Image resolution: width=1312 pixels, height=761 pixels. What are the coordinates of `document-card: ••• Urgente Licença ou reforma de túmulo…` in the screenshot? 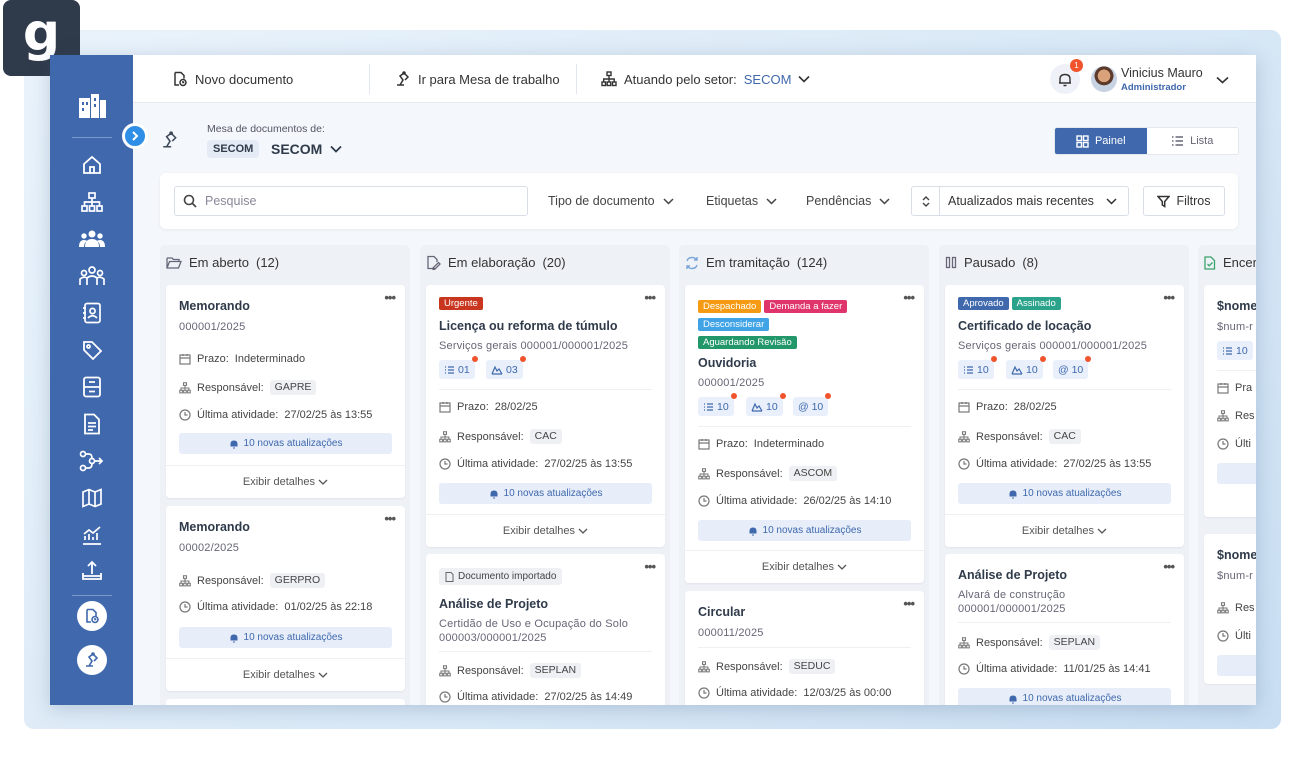 It's located at (545, 416).